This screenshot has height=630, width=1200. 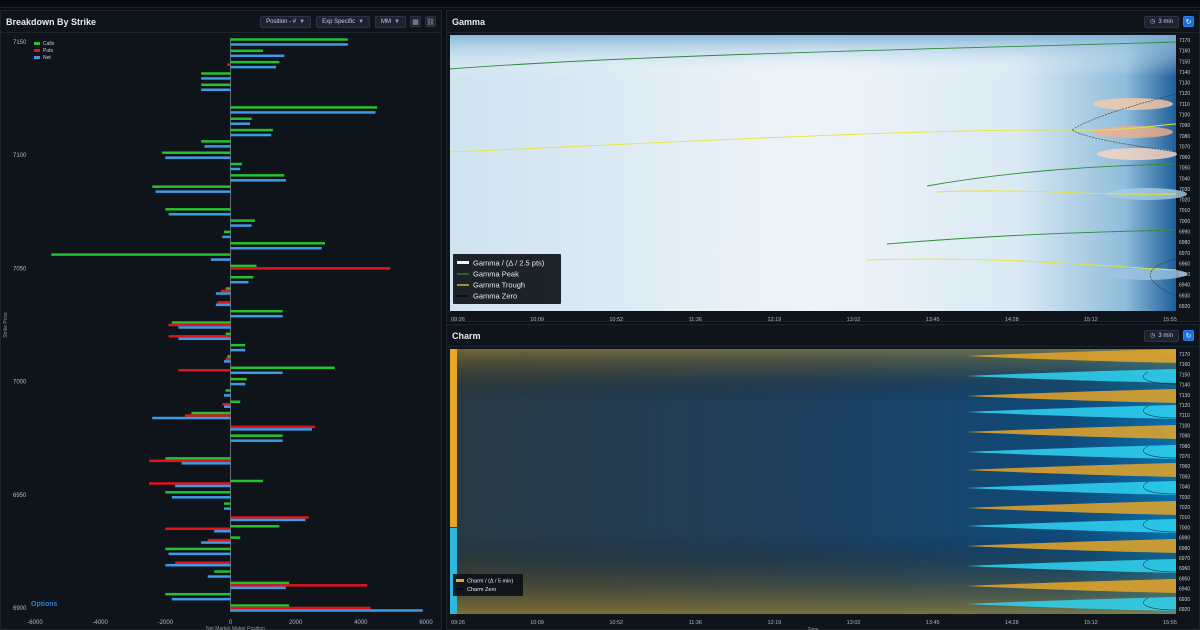 What do you see at coordinates (430, 21) in the screenshot?
I see `link-icon: ⛓` at bounding box center [430, 21].